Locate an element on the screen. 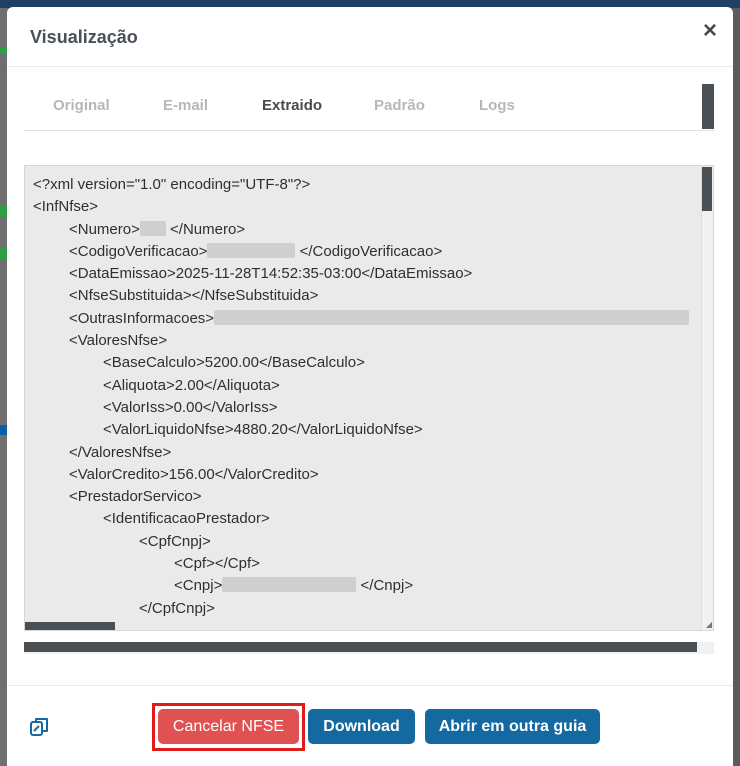 Image resolution: width=740 pixels, height=766 pixels. xml-line: <Cnpj> </Cnpj> is located at coordinates (294, 586).